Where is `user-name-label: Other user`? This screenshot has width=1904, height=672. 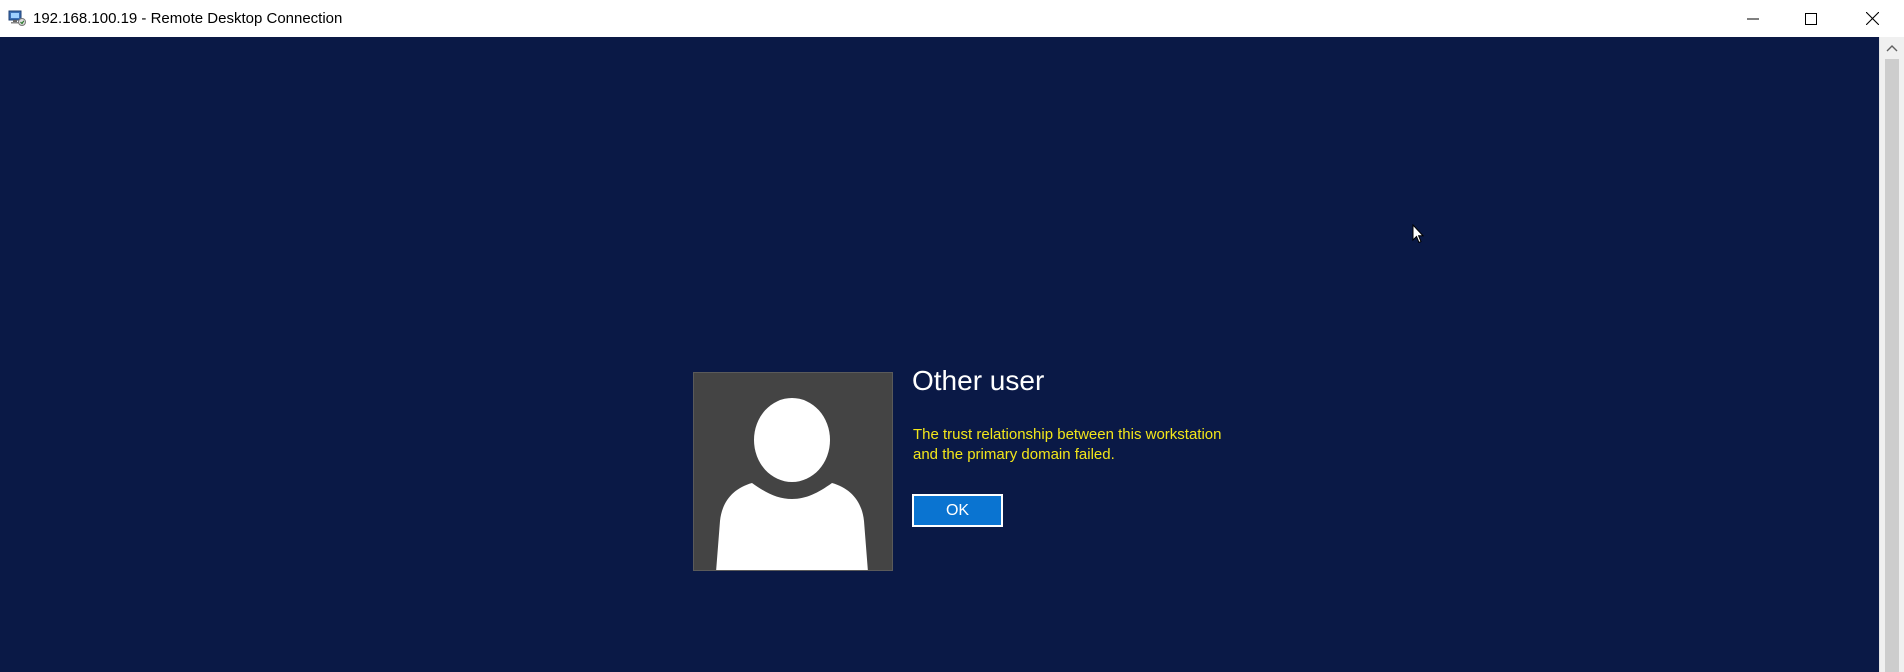 user-name-label: Other user is located at coordinates (978, 380).